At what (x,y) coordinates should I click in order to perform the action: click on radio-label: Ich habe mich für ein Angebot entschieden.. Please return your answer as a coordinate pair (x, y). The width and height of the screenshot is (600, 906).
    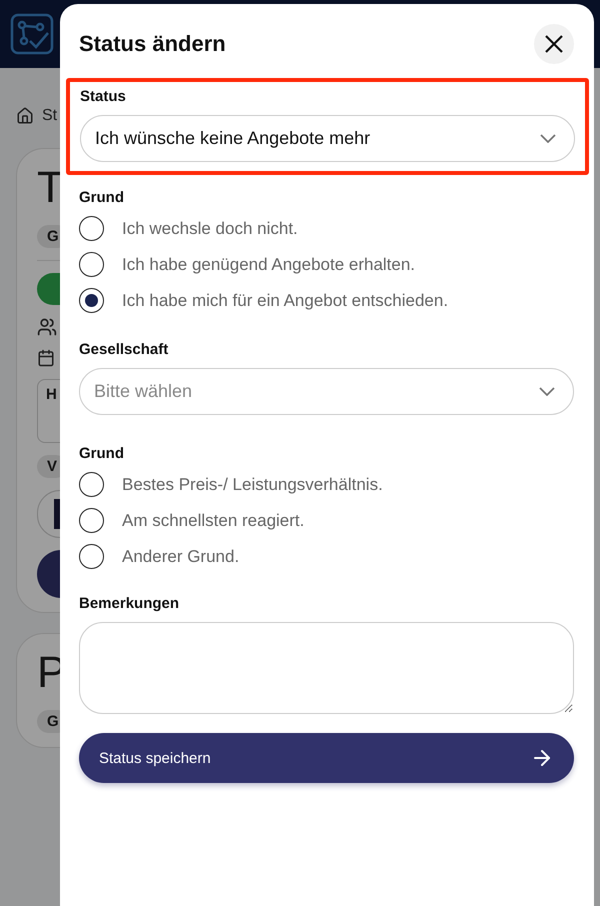
    Looking at the image, I should click on (285, 300).